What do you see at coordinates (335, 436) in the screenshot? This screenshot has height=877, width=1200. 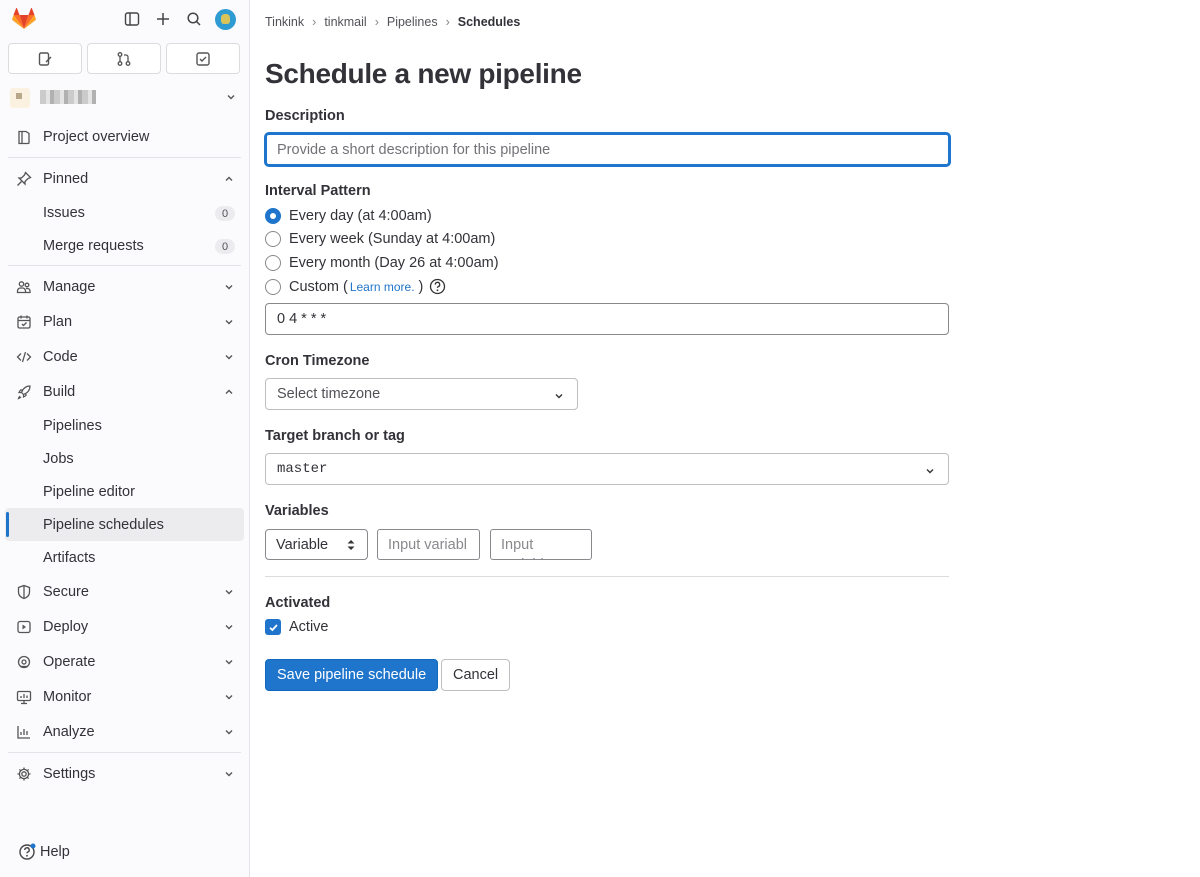 I see `target-branch-label: Target branch or tag` at bounding box center [335, 436].